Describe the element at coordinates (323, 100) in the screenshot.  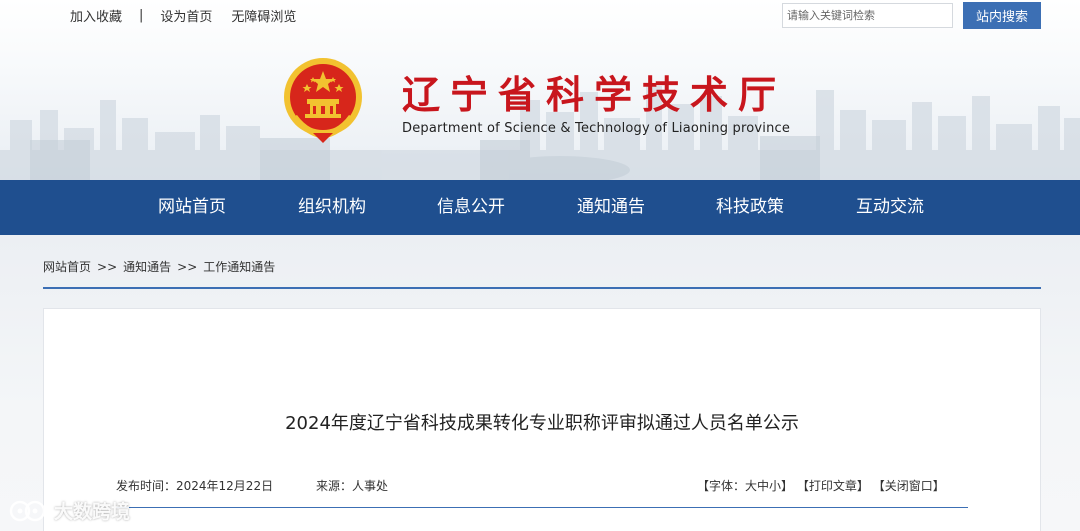
I see `national-emblem-icon` at that location.